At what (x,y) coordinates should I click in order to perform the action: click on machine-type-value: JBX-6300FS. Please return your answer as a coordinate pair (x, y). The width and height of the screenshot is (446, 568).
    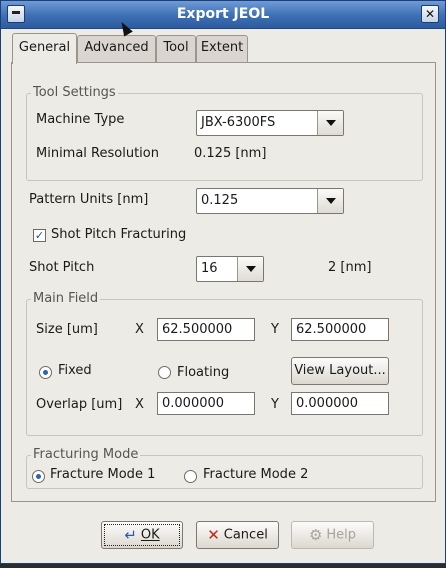
    Looking at the image, I should click on (238, 122).